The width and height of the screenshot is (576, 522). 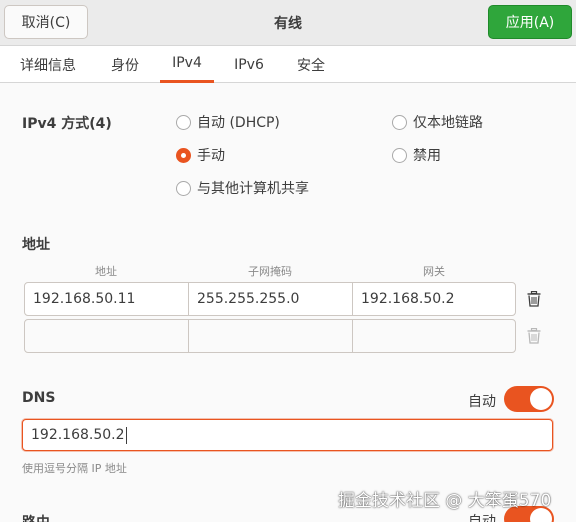 What do you see at coordinates (288, 23) in the screenshot?
I see `header-bar: 取消(C) 有线 应用(A)` at bounding box center [288, 23].